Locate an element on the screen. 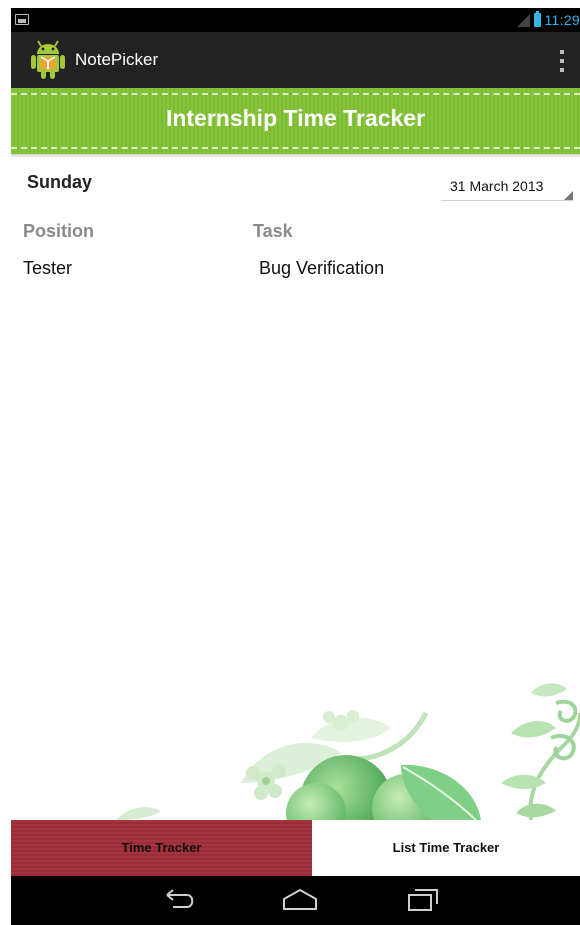  banner-stitch-bottom is located at coordinates (295, 148).